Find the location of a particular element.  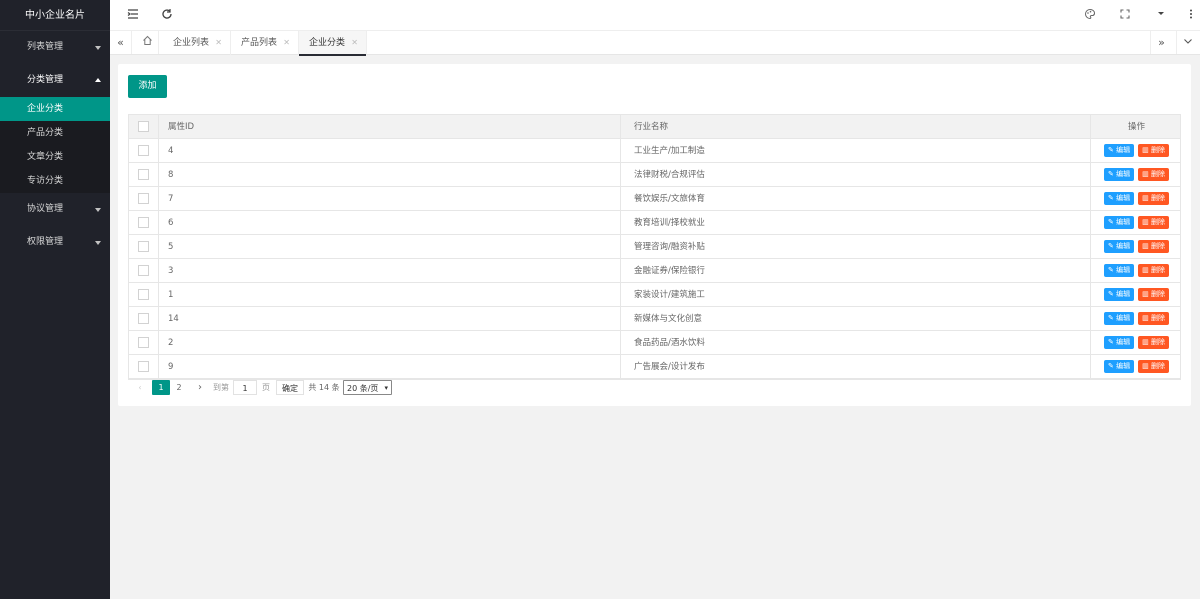

more-vertical-icon is located at coordinates (1191, 15).